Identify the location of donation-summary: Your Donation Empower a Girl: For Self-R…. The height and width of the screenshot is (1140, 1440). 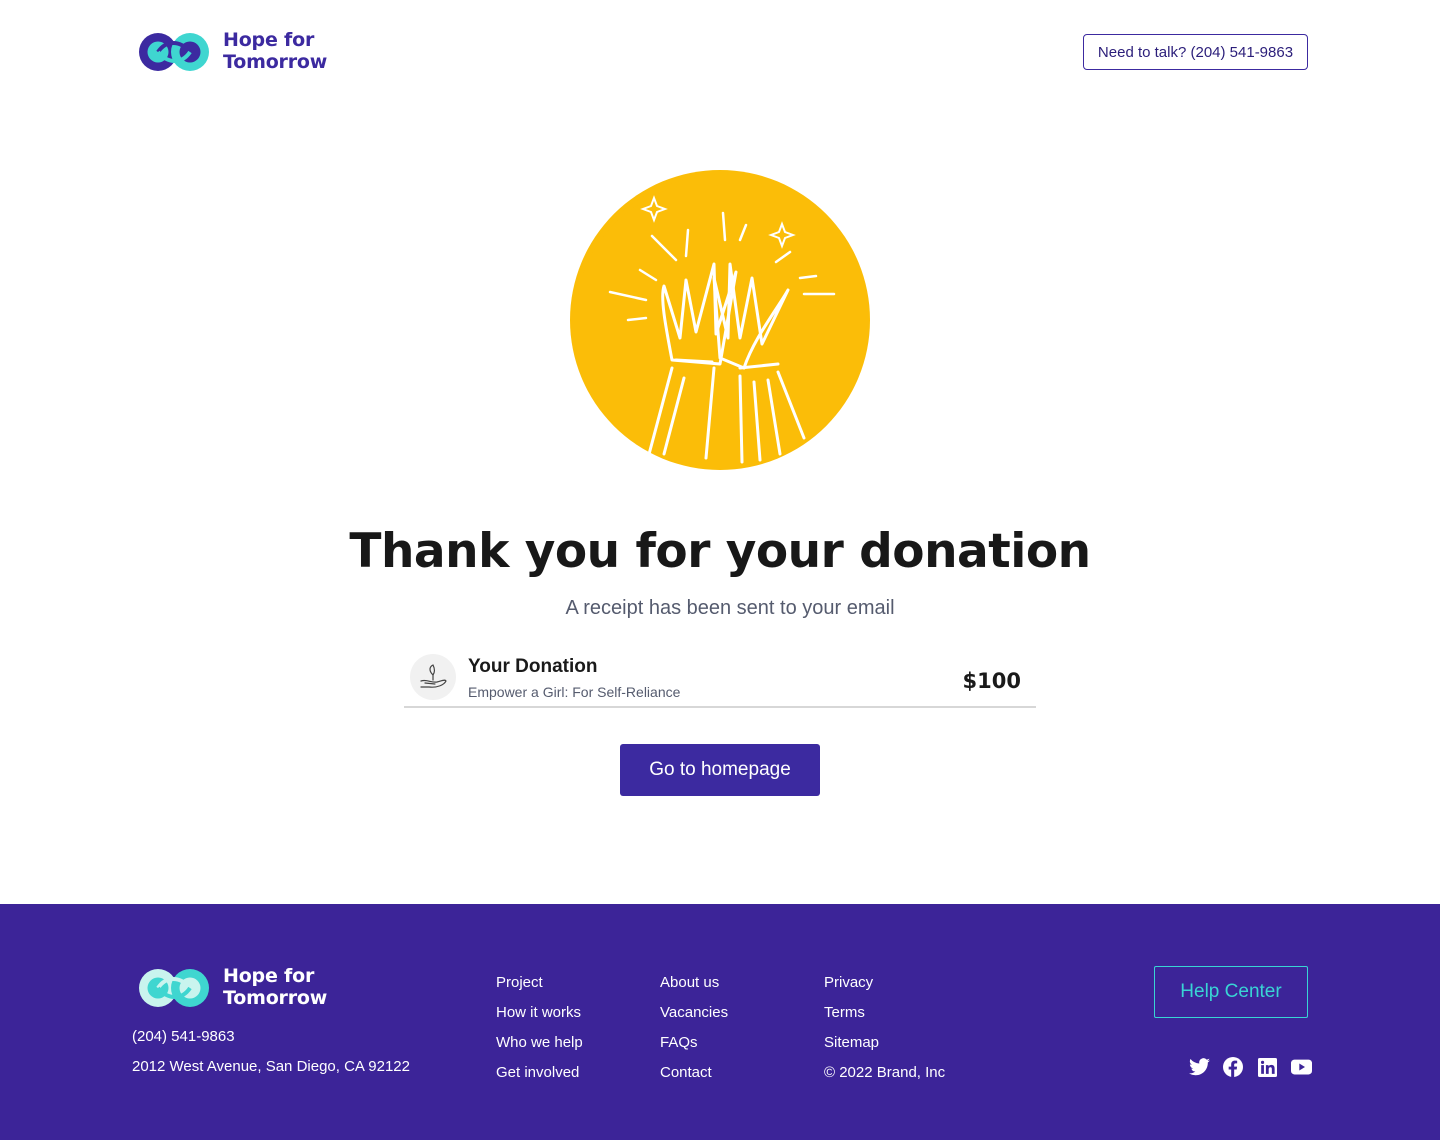
(720, 680).